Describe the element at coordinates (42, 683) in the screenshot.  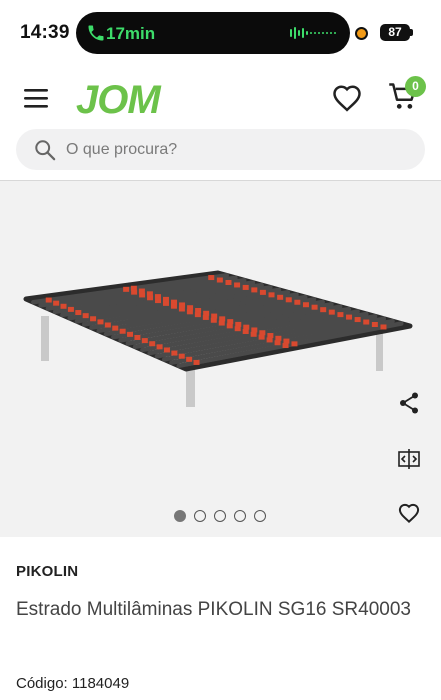
I see `product-code-label: Código:` at that location.